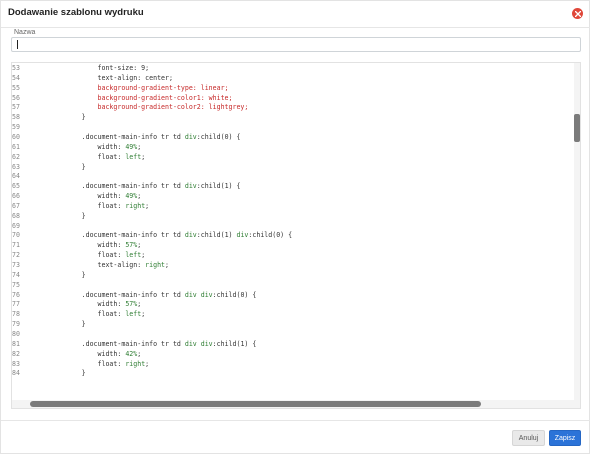  I want to click on cancel-button: Anuluj, so click(528, 438).